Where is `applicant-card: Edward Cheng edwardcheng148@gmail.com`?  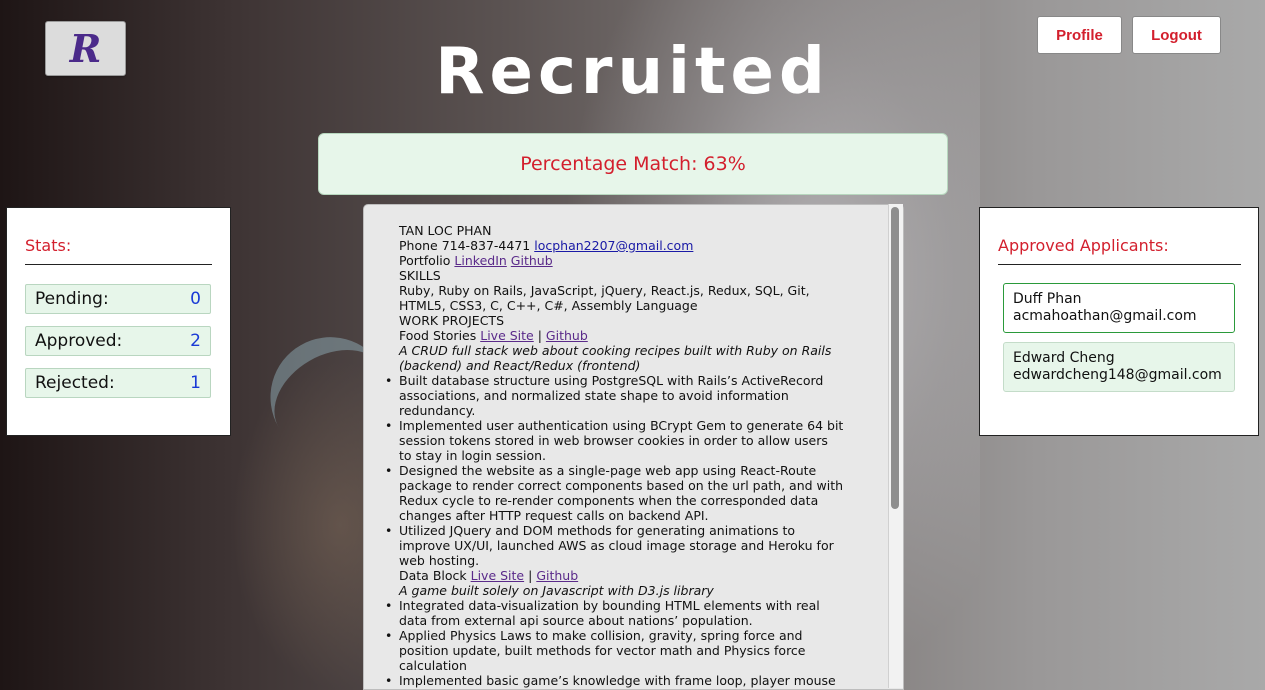
applicant-card: Edward Cheng edwardcheng148@gmail.com is located at coordinates (1119, 367).